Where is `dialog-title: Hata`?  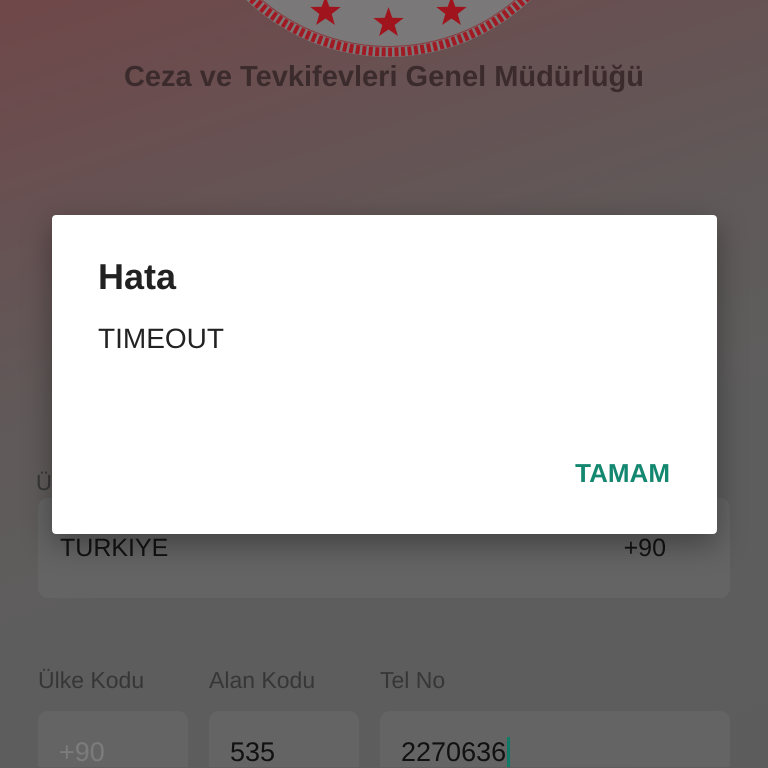 dialog-title: Hata is located at coordinates (137, 276).